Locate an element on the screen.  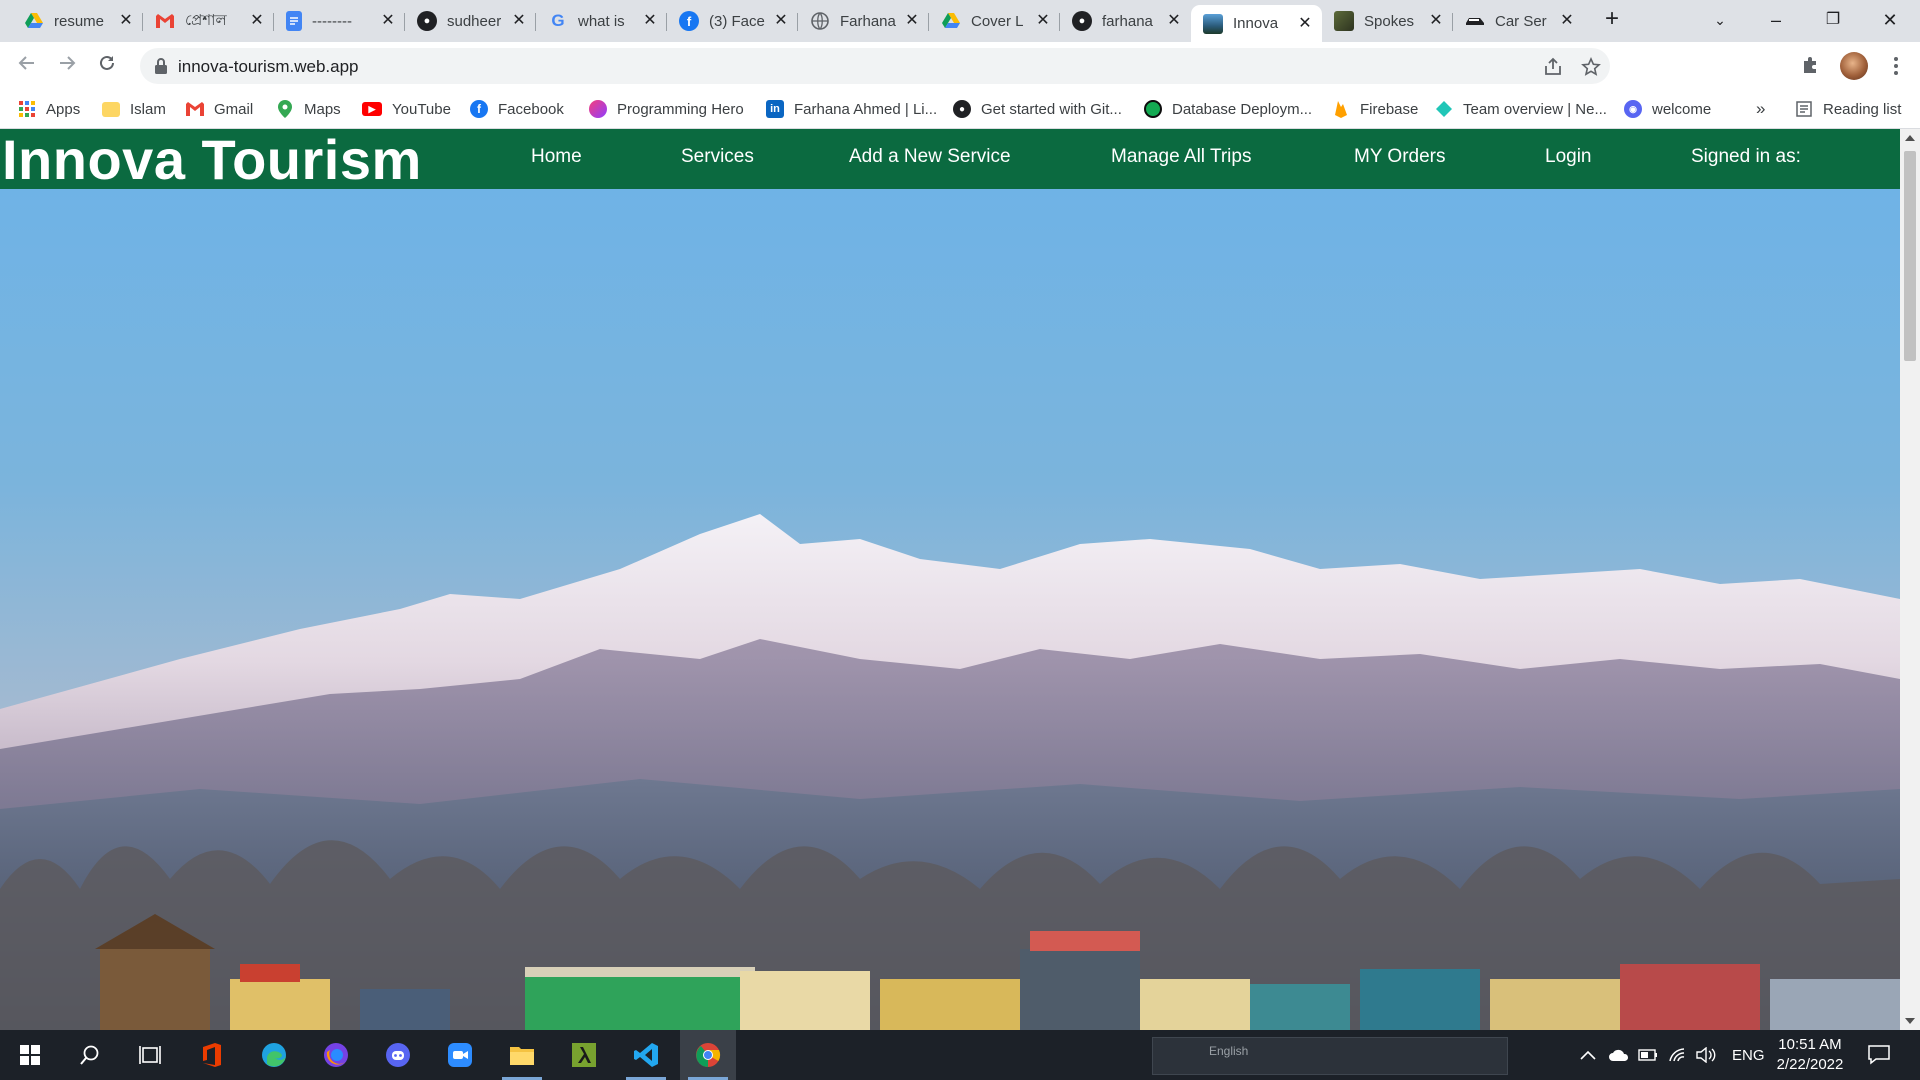
bookmark-facebook: f Facebook is located at coordinates (517, 109).